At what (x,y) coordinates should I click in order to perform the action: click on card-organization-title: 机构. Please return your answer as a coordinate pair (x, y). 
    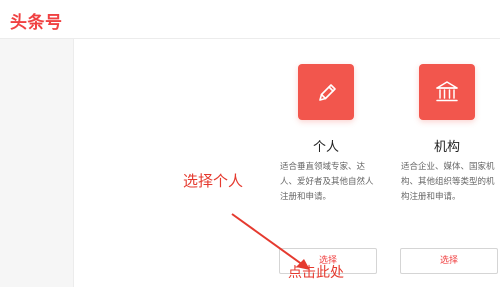
    Looking at the image, I should click on (446, 147).